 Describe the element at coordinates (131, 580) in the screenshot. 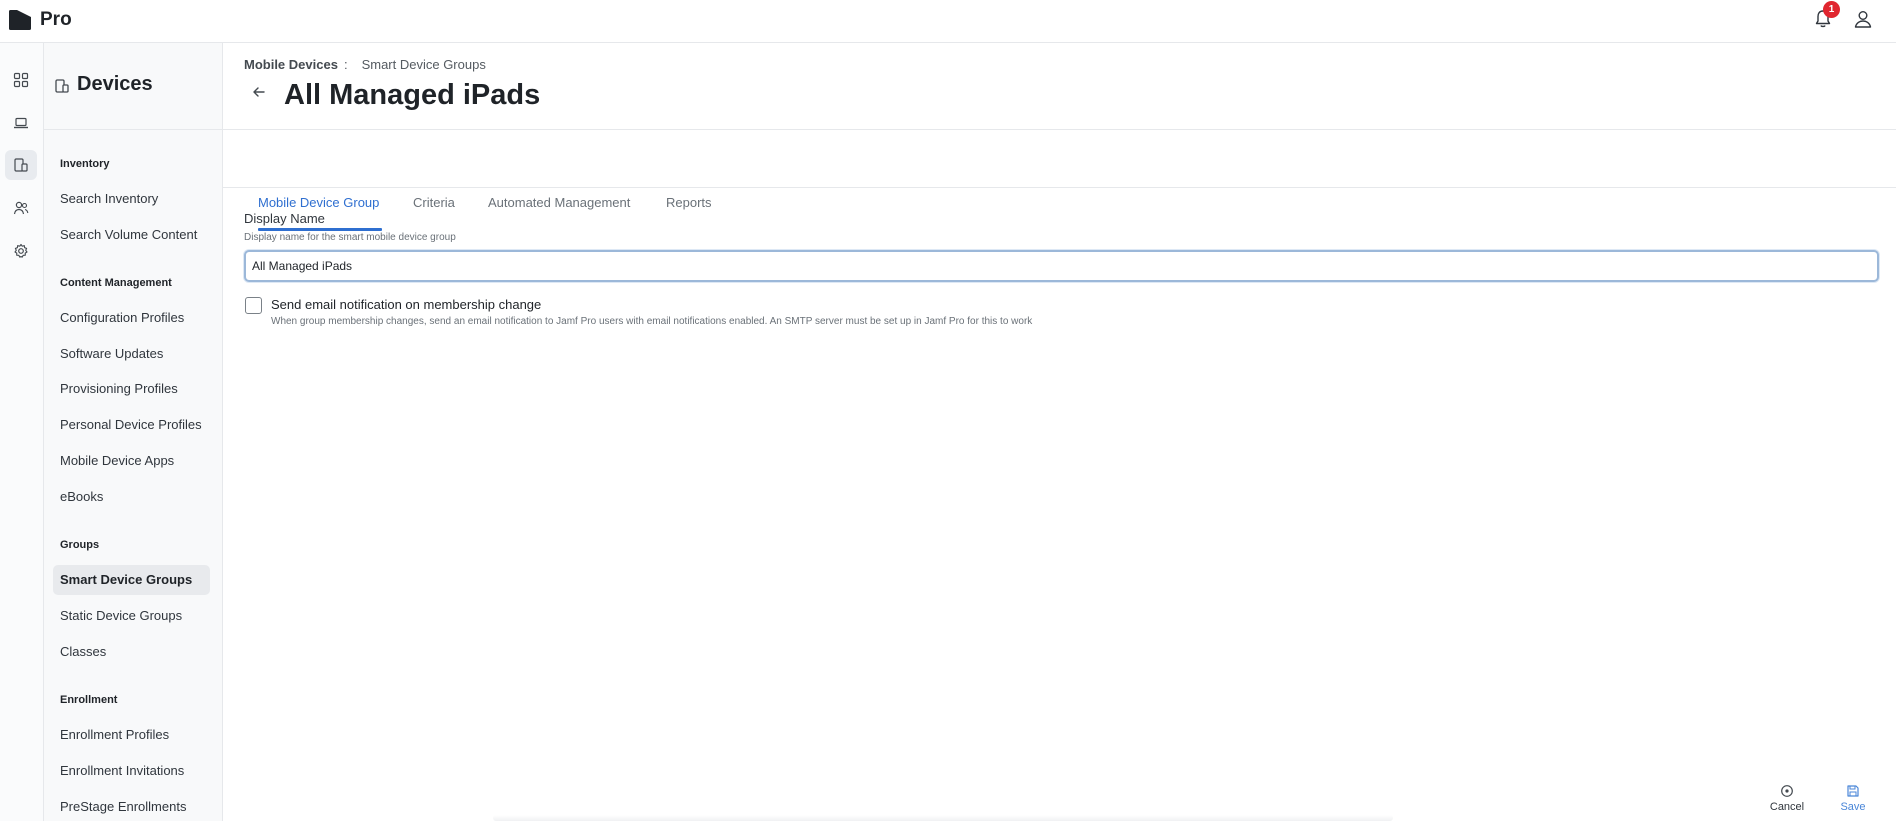

I see `nav-item-smart-device-groups: Smart Device Groups` at that location.